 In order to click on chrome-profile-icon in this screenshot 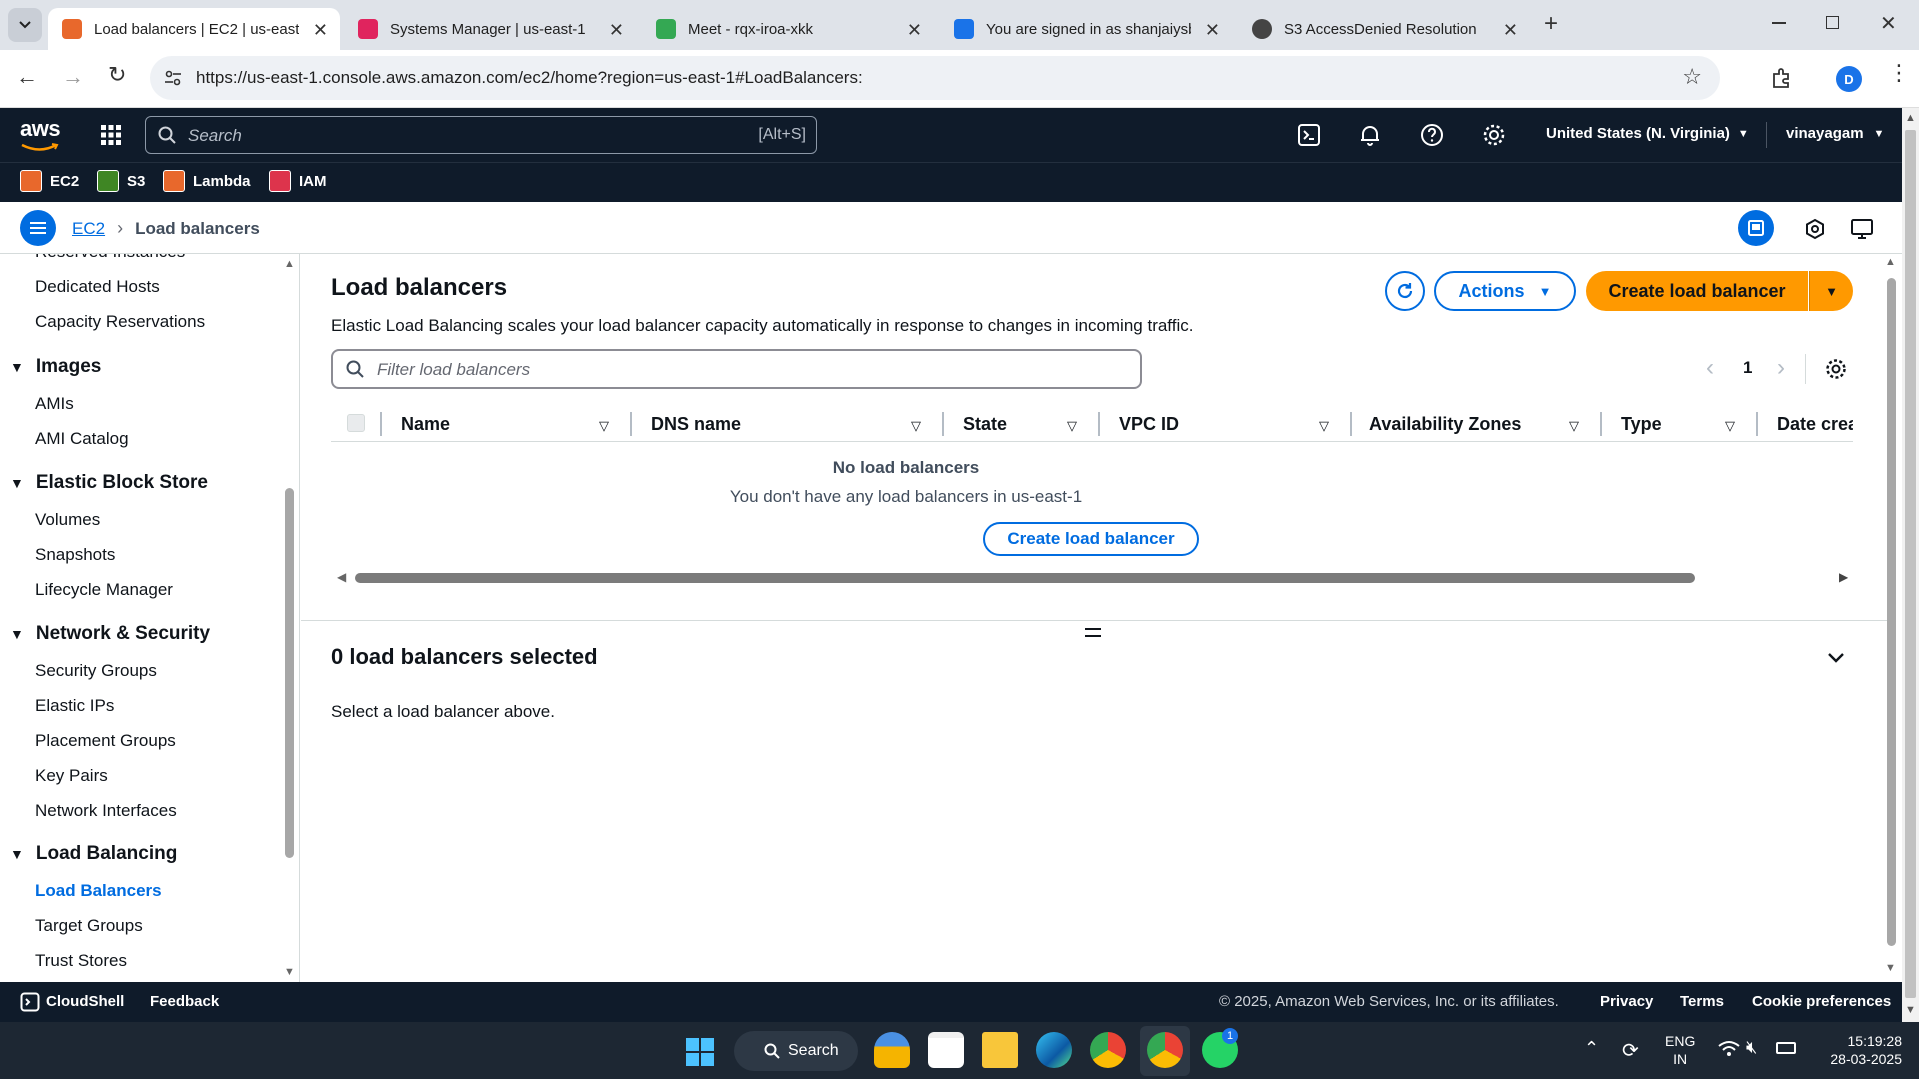, I will do `click(1165, 1050)`.